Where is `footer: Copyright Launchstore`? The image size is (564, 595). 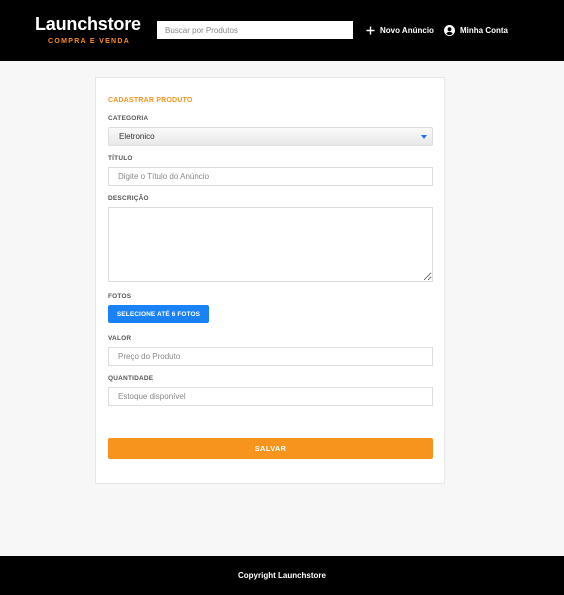
footer: Copyright Launchstore is located at coordinates (282, 575).